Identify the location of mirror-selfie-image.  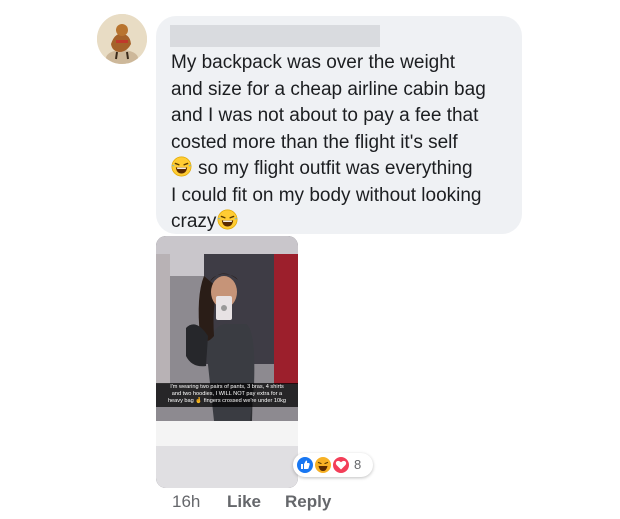
(227, 362).